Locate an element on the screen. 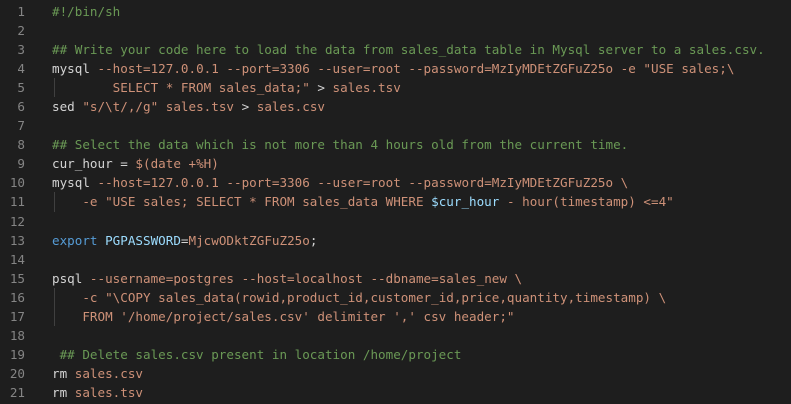  line-number: 11 is located at coordinates (17, 202).